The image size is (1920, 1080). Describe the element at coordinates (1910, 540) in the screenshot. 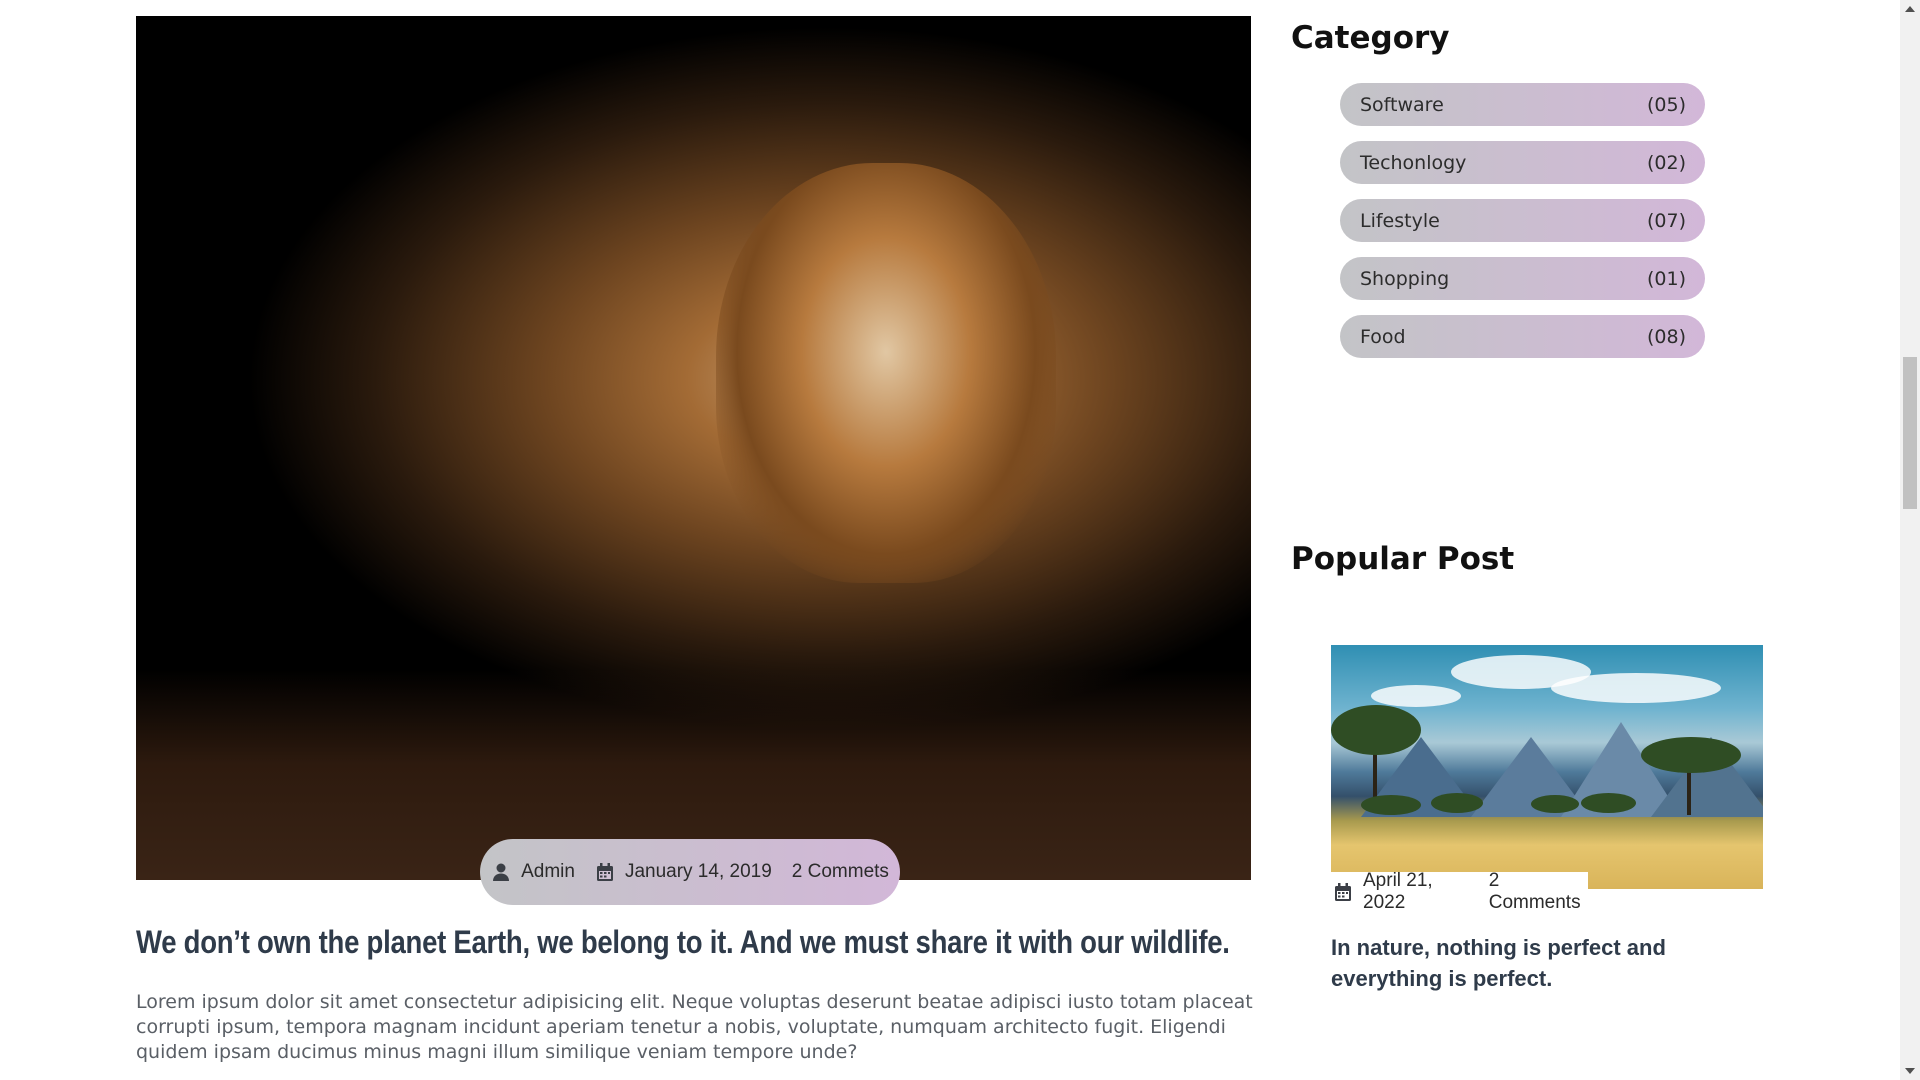

I see `page-scrollbar` at that location.